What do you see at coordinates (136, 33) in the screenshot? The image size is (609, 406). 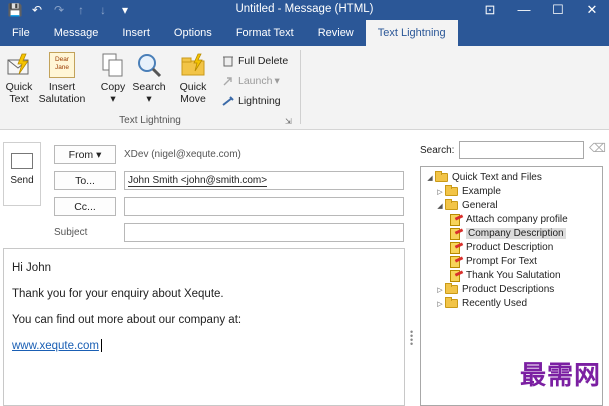 I see `tab-insert: Insert` at bounding box center [136, 33].